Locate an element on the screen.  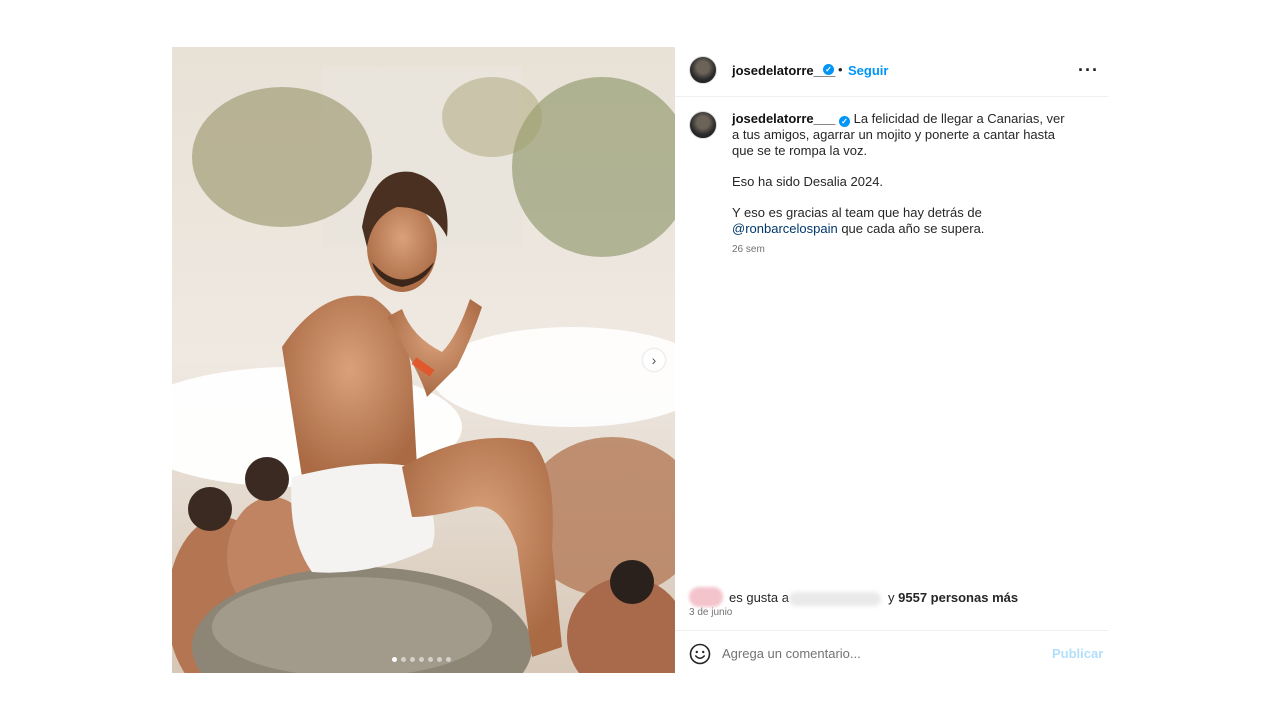
carousel-indicator is located at coordinates (421, 659).